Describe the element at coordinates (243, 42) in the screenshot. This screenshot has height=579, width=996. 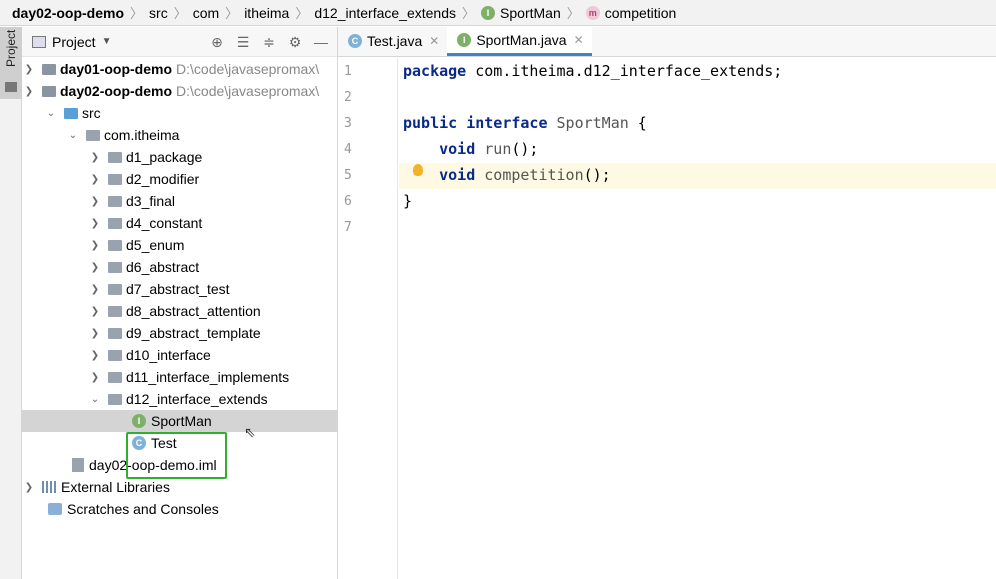
I see `expand-all-icon: ☰` at that location.